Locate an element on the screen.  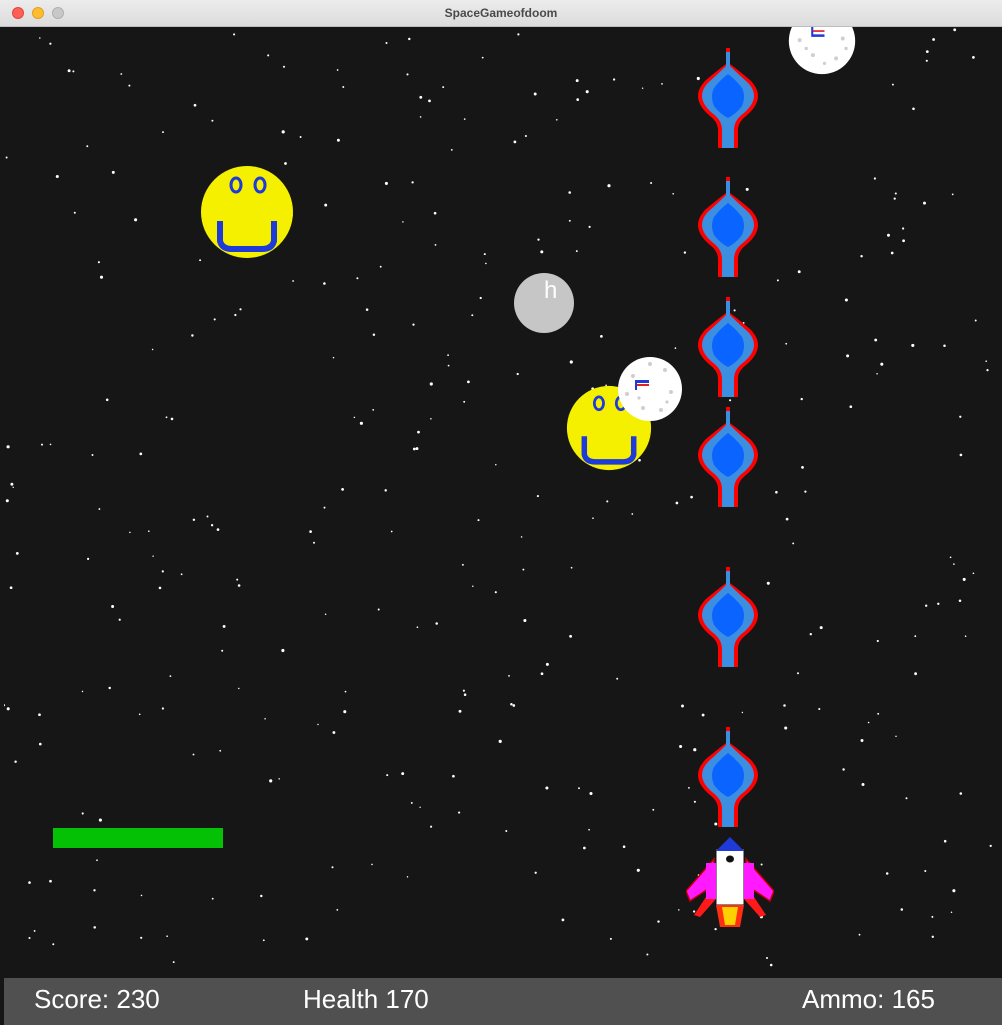
moon-icon: h is located at coordinates (544, 303).